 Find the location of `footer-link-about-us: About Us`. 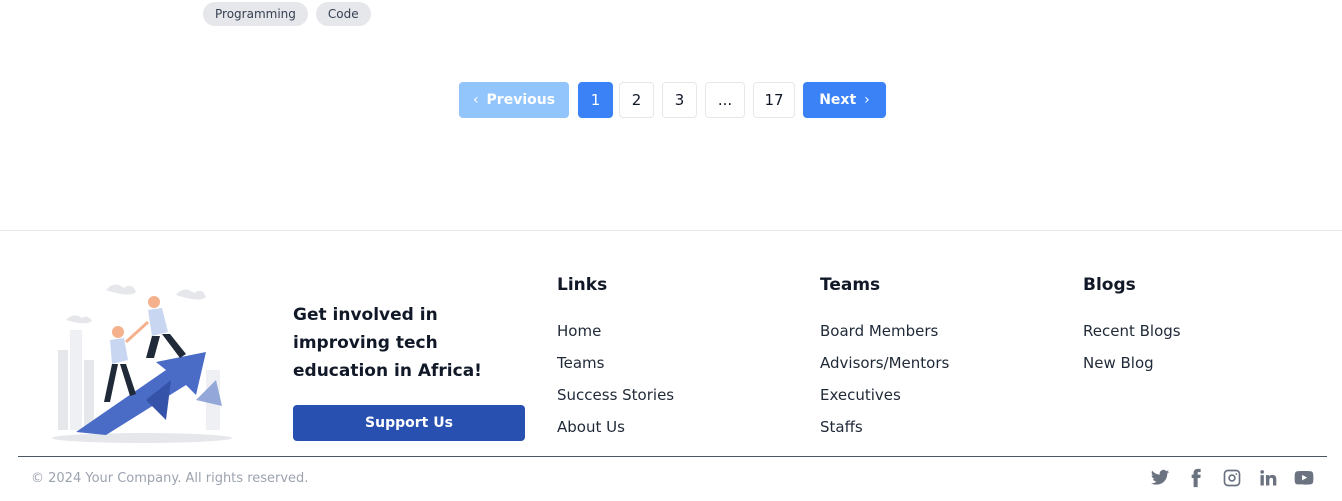

footer-link-about-us: About Us is located at coordinates (615, 427).